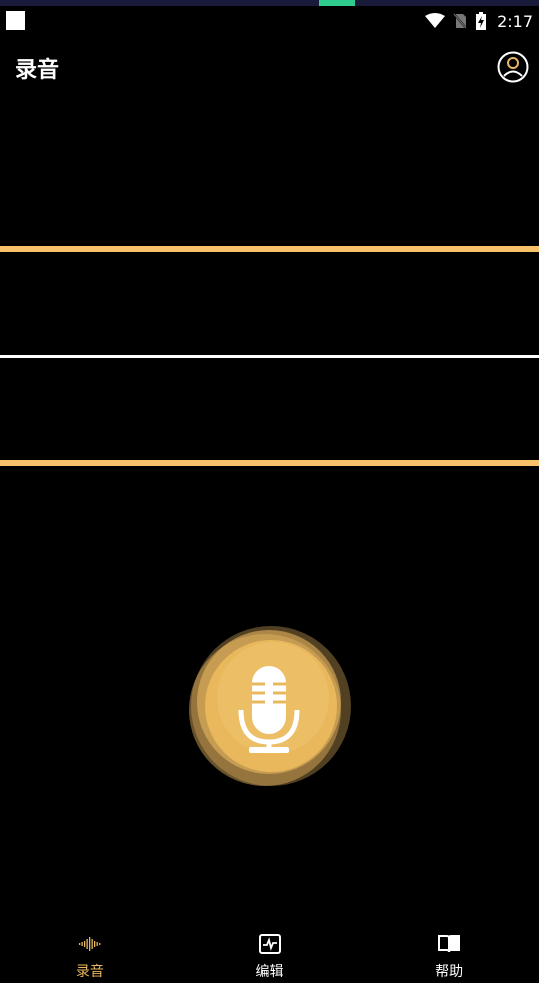 The height and width of the screenshot is (983, 539). I want to click on battery-charging-icon, so click(481, 21).